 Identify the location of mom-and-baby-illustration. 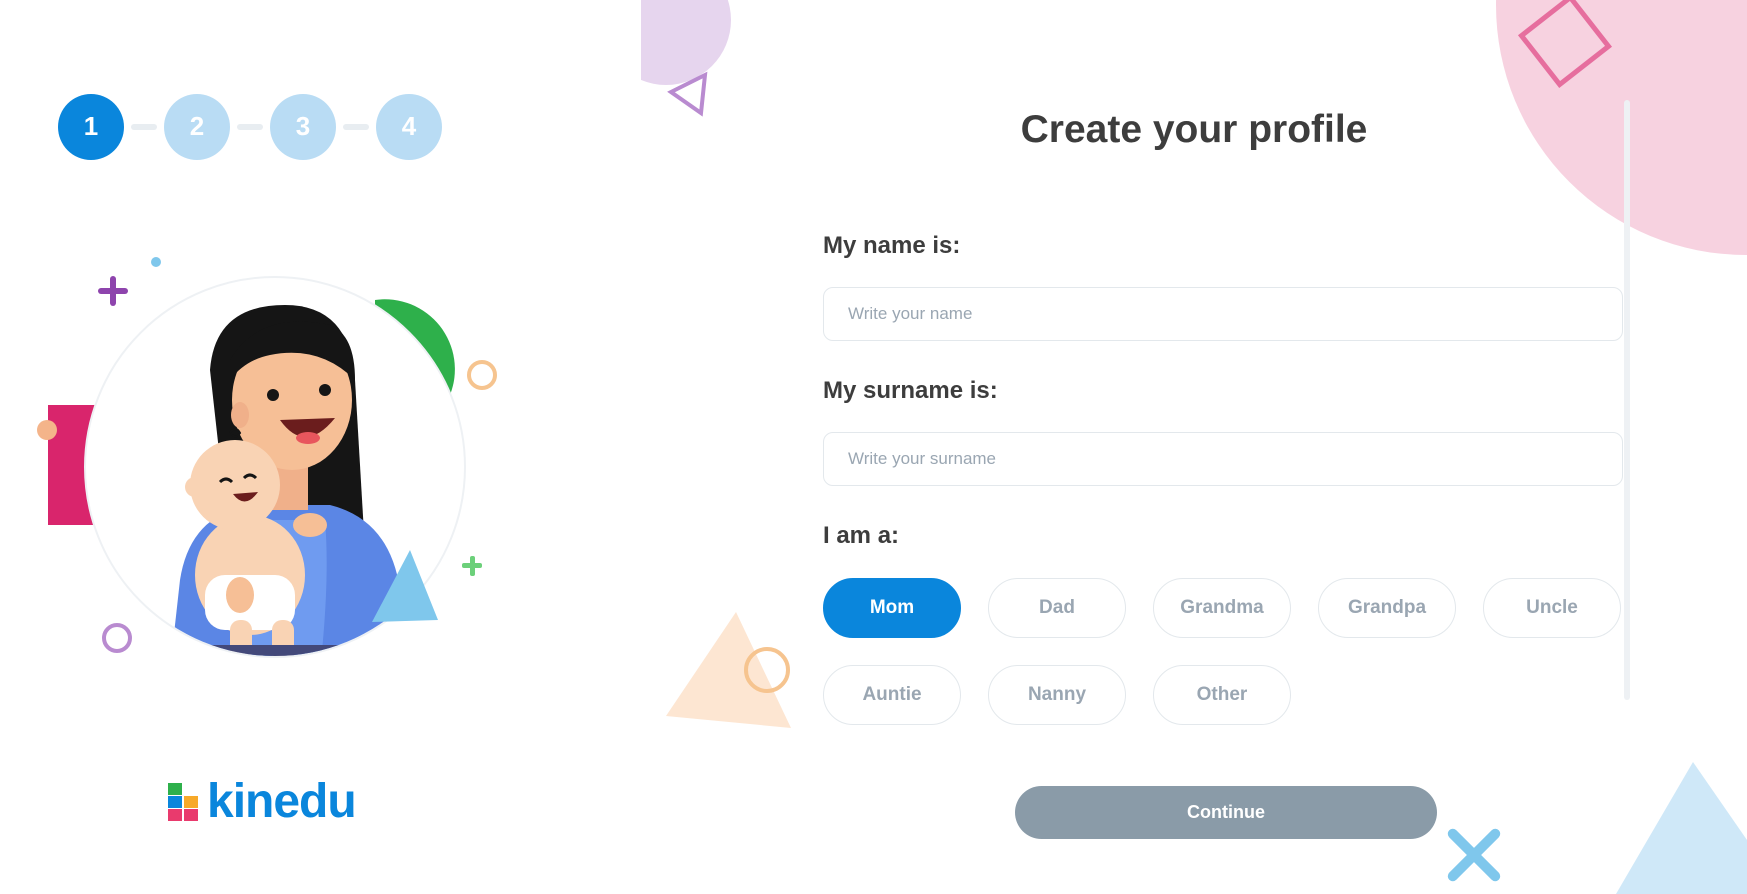
(267, 457).